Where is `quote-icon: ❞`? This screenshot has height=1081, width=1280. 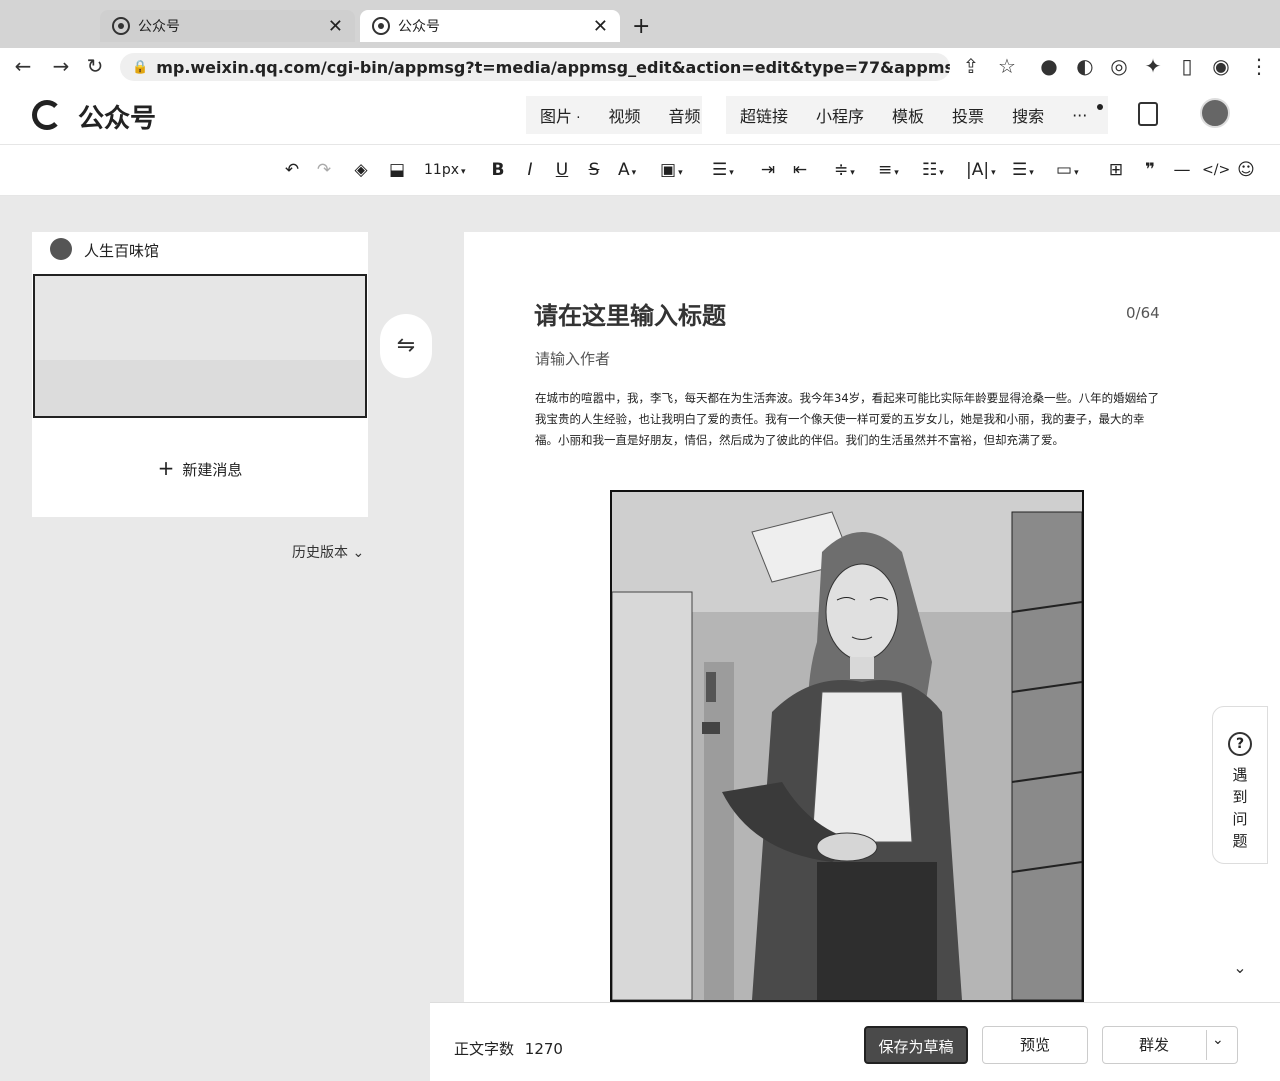 quote-icon: ❞ is located at coordinates (1150, 170).